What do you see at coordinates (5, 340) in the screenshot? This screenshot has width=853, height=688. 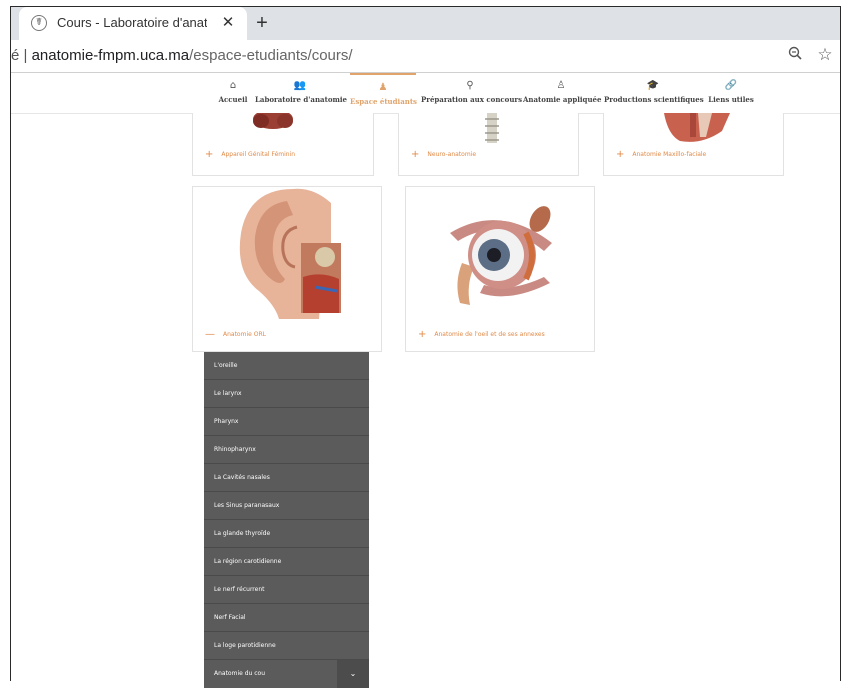 I see `window-frame-left` at bounding box center [5, 340].